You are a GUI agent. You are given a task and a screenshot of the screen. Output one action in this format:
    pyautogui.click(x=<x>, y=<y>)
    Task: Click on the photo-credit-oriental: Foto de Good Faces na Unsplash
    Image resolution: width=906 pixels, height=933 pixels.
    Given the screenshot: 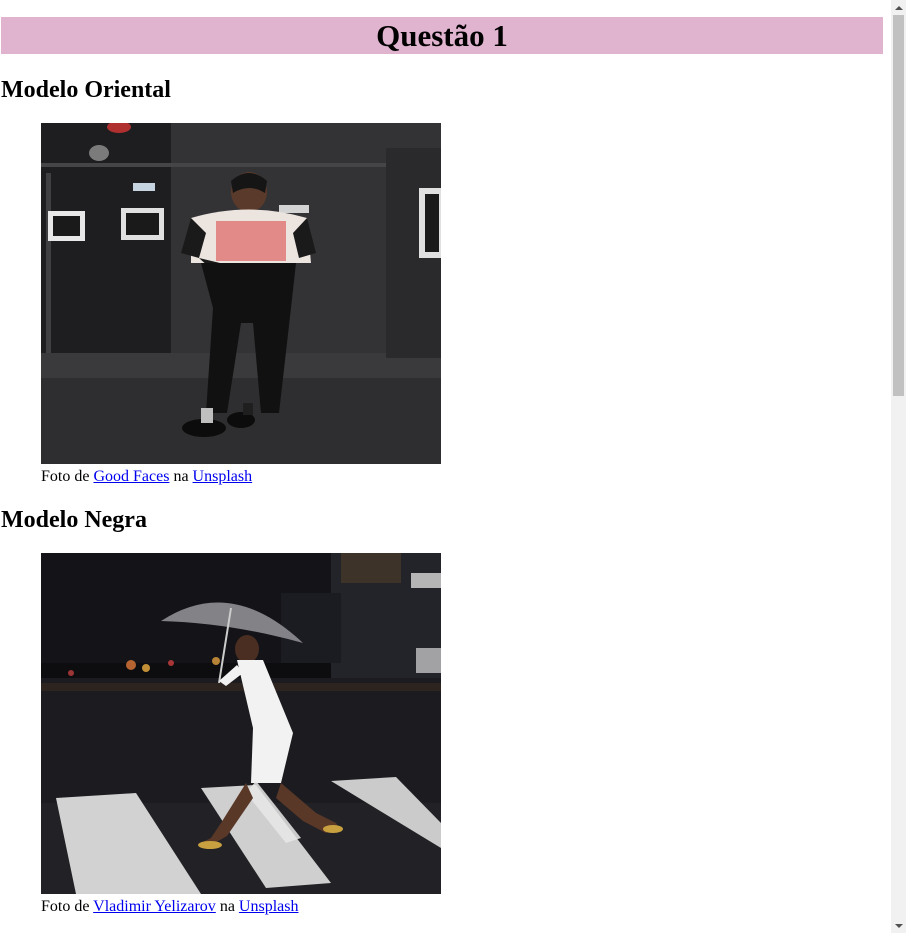 What is the action you would take?
    pyautogui.click(x=146, y=477)
    